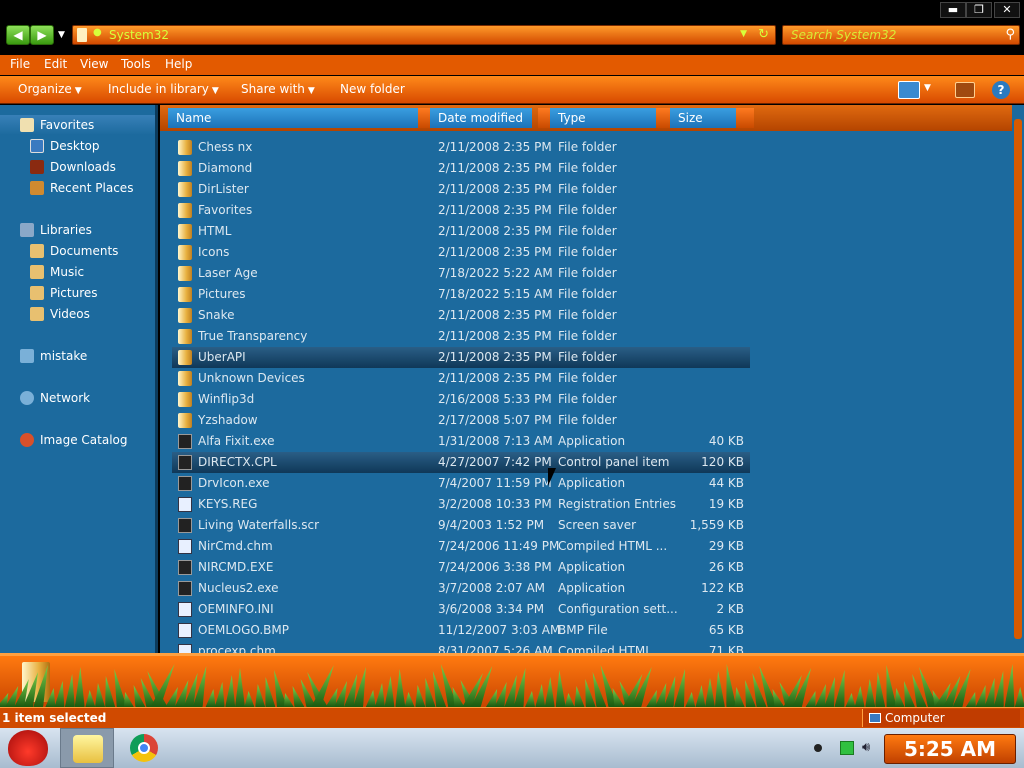 The height and width of the screenshot is (768, 1024). What do you see at coordinates (915, 718) in the screenshot?
I see `status-location-label: Computer` at bounding box center [915, 718].